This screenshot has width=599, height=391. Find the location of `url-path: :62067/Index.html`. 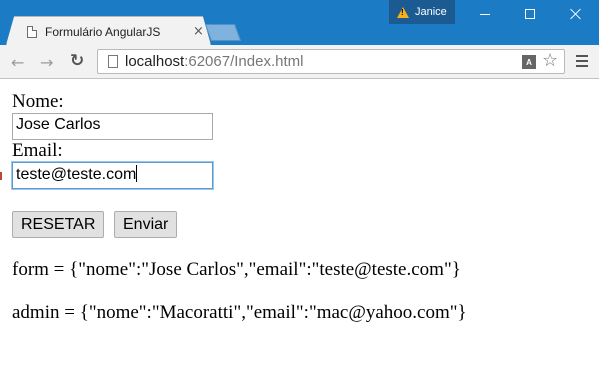

url-path: :62067/Index.html is located at coordinates (244, 61).